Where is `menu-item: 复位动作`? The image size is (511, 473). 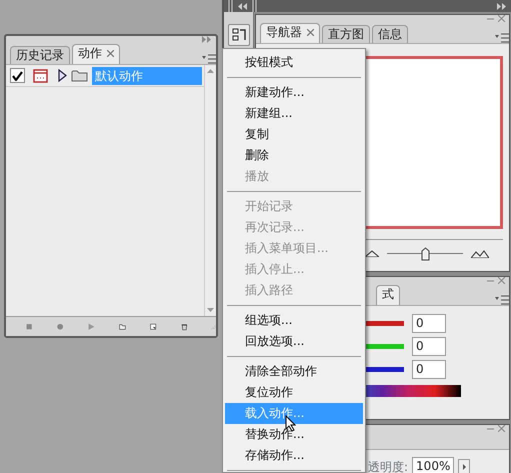
menu-item: 复位动作 is located at coordinates (294, 392).